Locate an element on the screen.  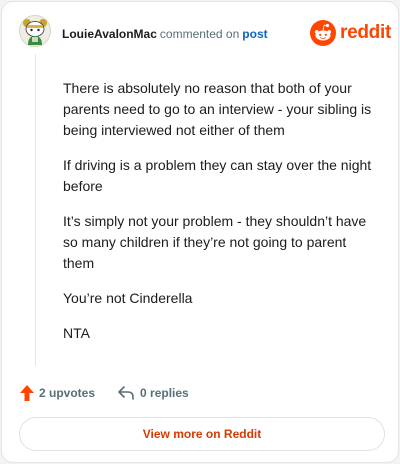
comment-paragraph: You’re not Cinderella is located at coordinates (128, 298).